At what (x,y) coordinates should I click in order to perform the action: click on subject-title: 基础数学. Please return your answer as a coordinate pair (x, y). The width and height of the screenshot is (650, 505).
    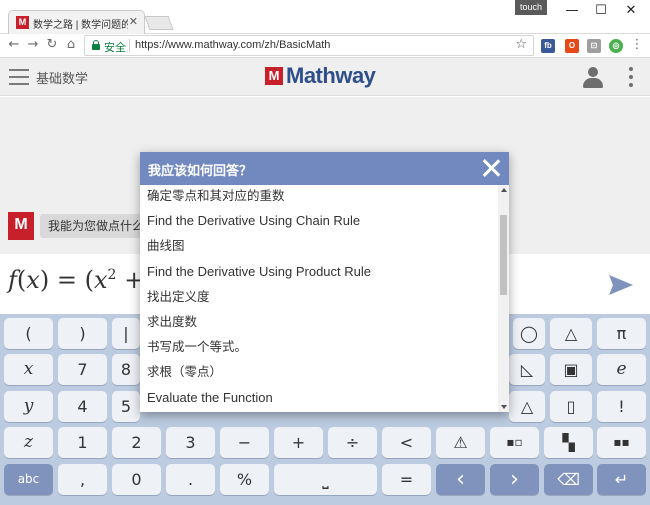
    Looking at the image, I should click on (62, 77).